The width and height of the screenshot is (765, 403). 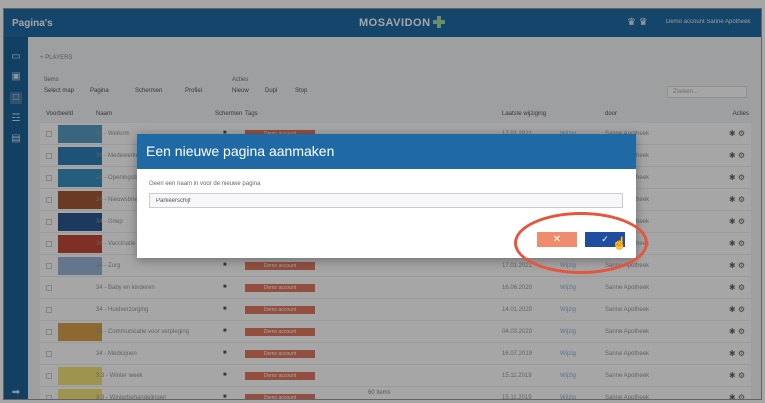 What do you see at coordinates (581, 243) in the screenshot?
I see `highlight-annotation` at bounding box center [581, 243].